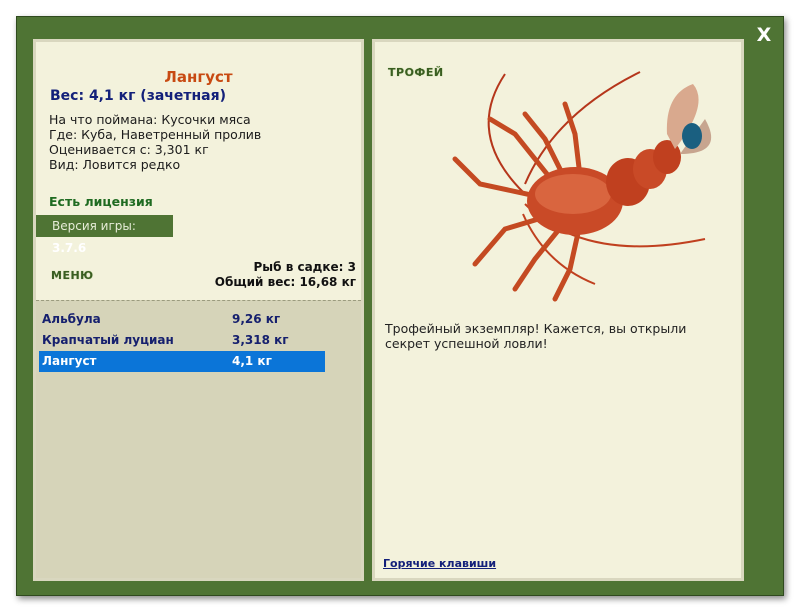 This screenshot has height=610, width=800. I want to click on menu-button: МЕНЮ, so click(72, 275).